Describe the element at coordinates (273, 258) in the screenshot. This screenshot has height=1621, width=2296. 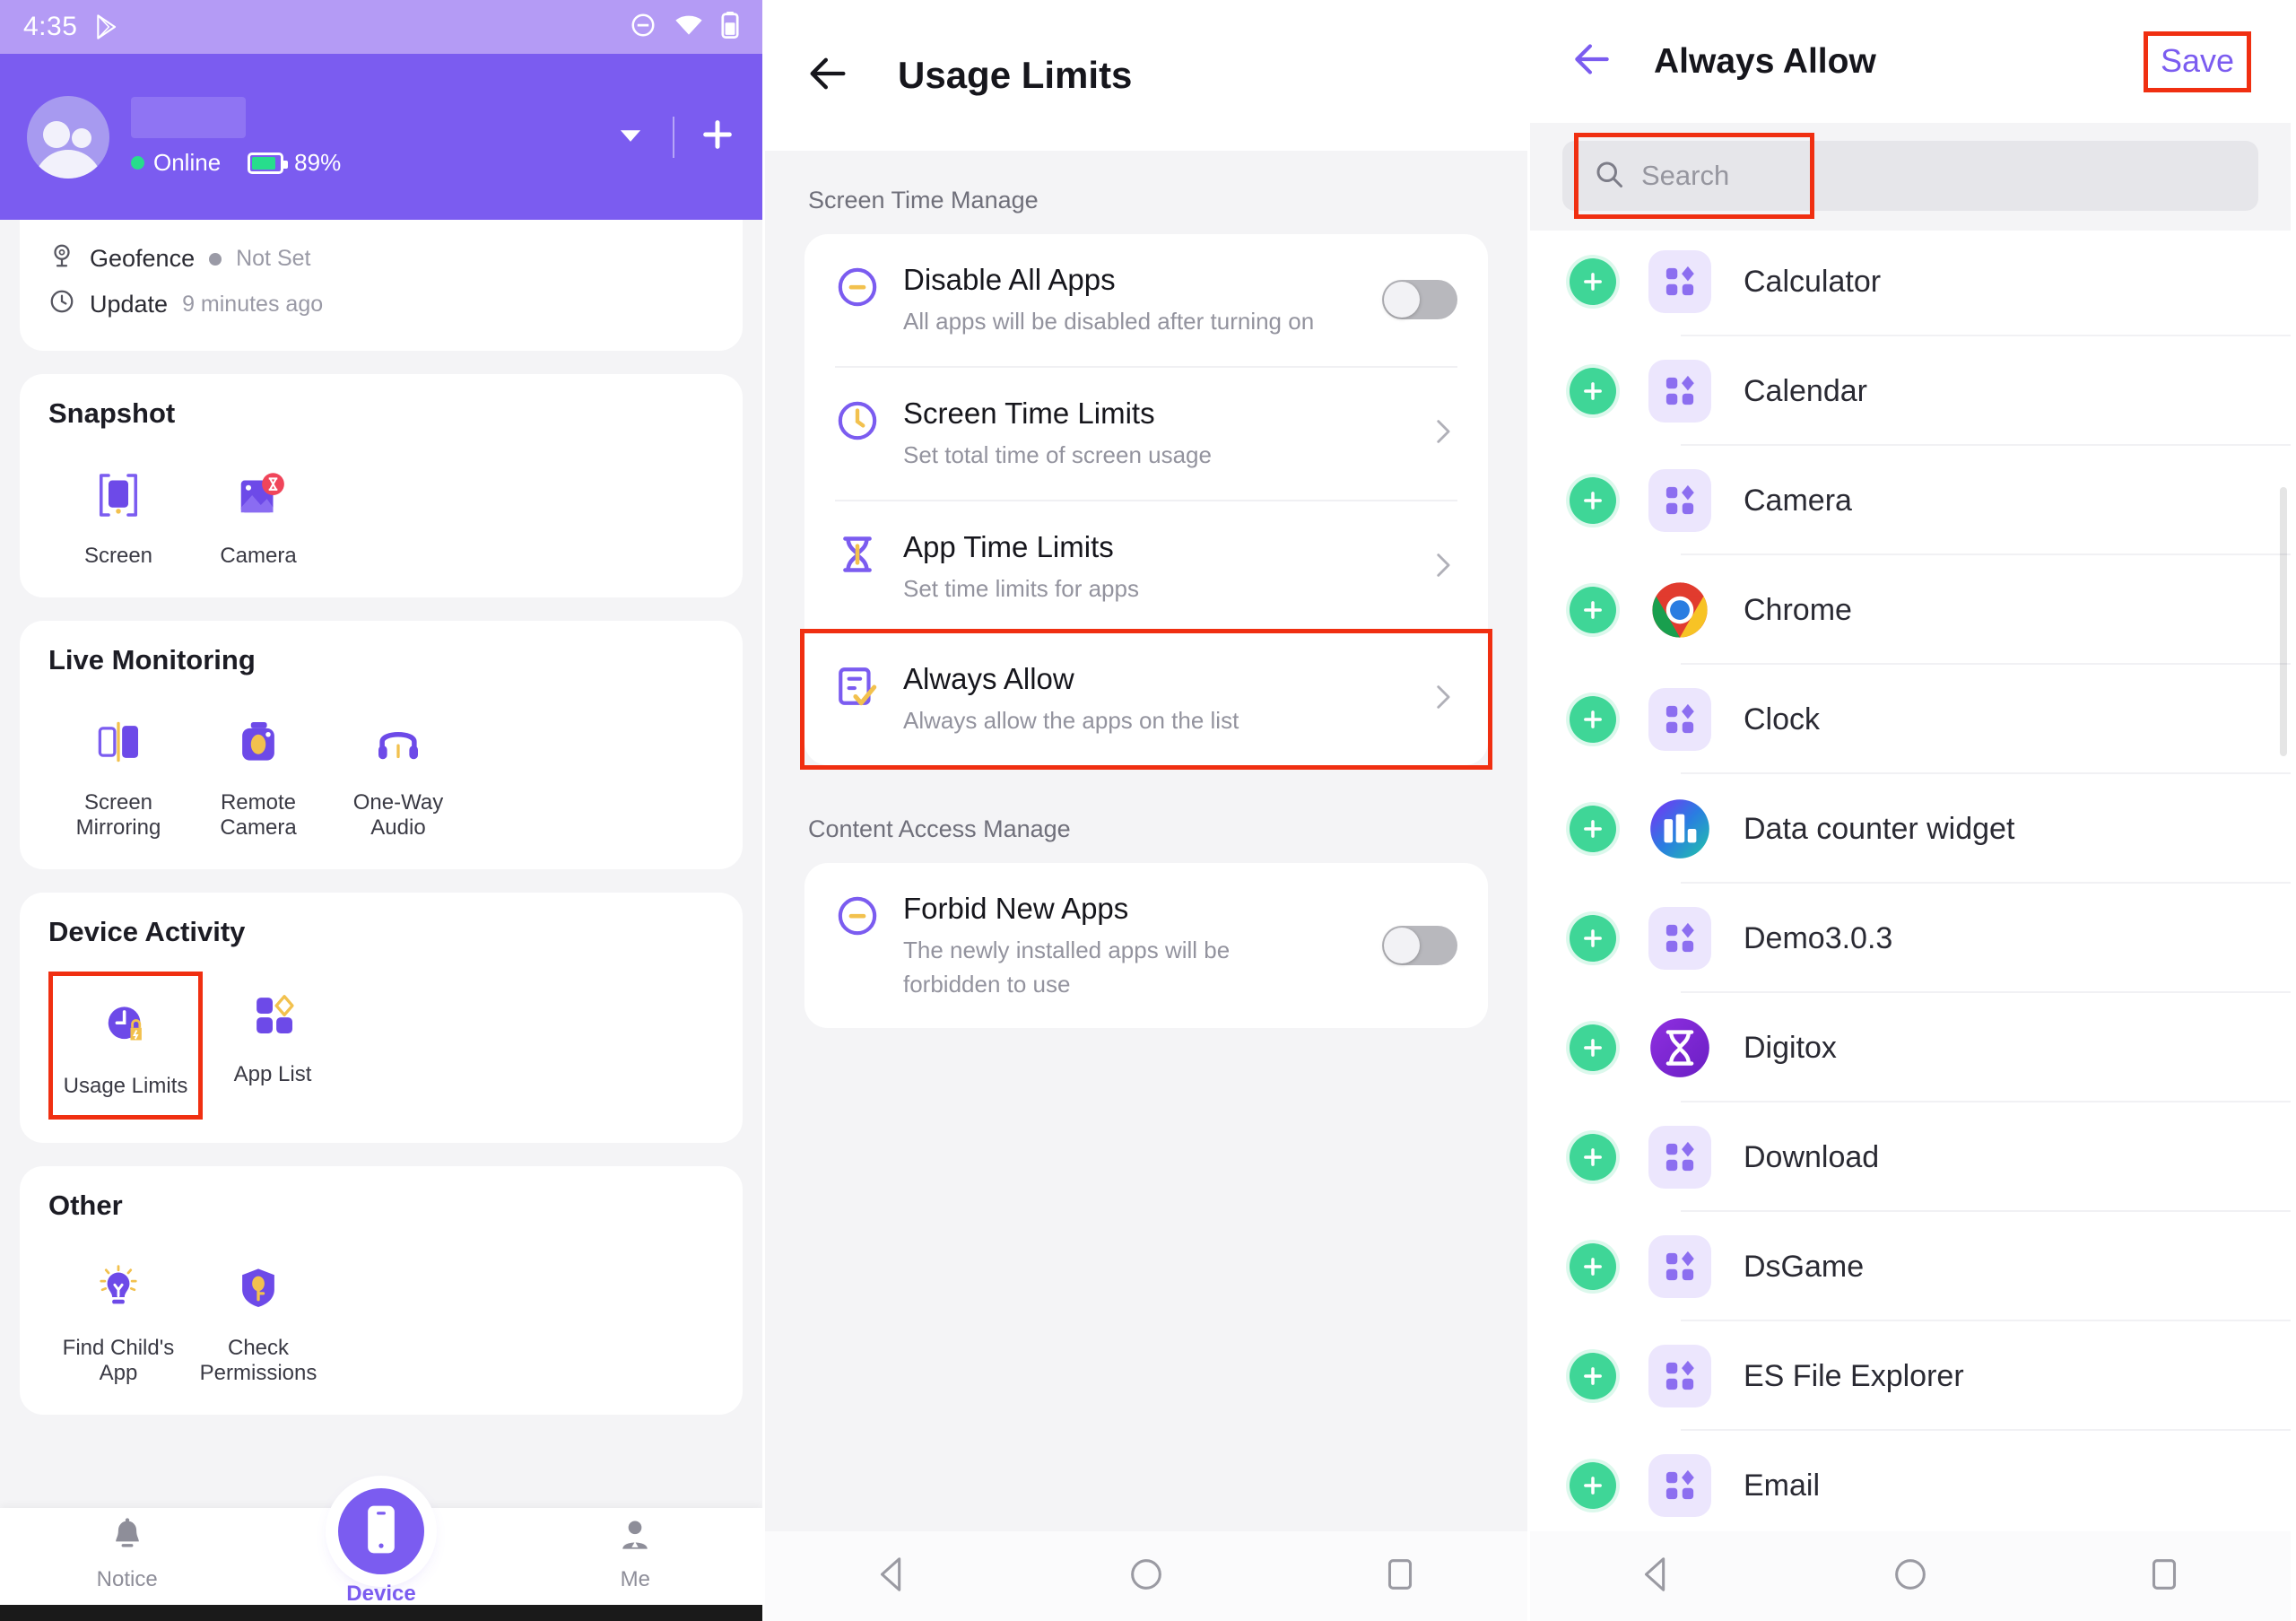
I see `geofence-value: Not Set` at that location.